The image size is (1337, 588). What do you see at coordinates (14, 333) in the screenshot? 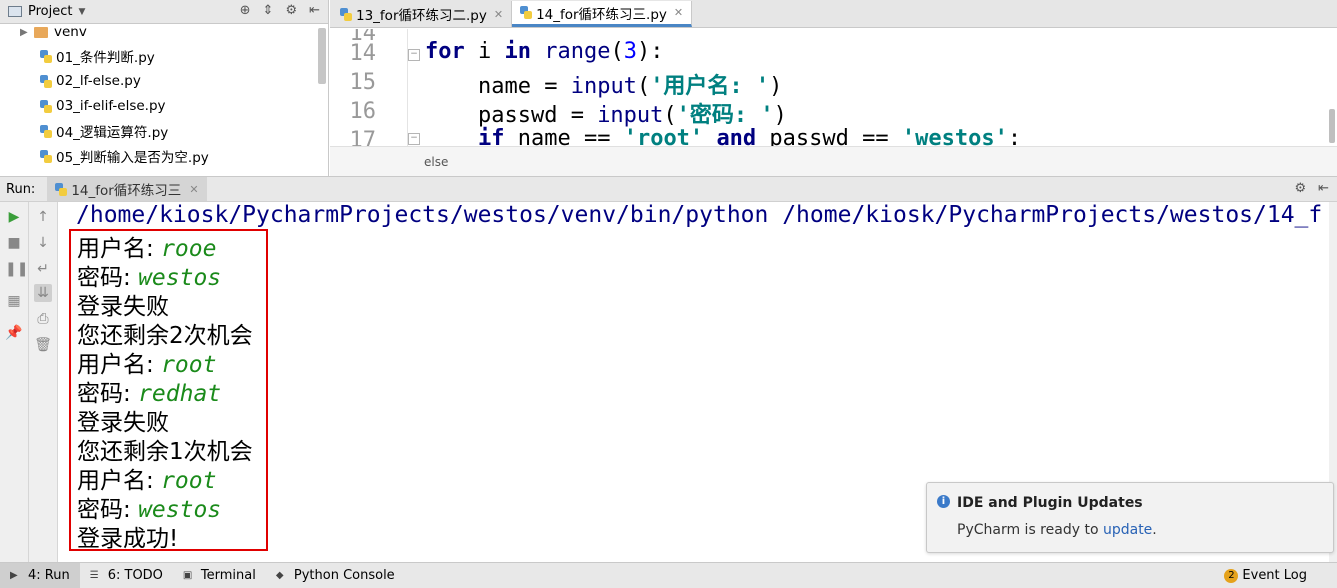
I see `pin-icon: 📌` at bounding box center [14, 333].